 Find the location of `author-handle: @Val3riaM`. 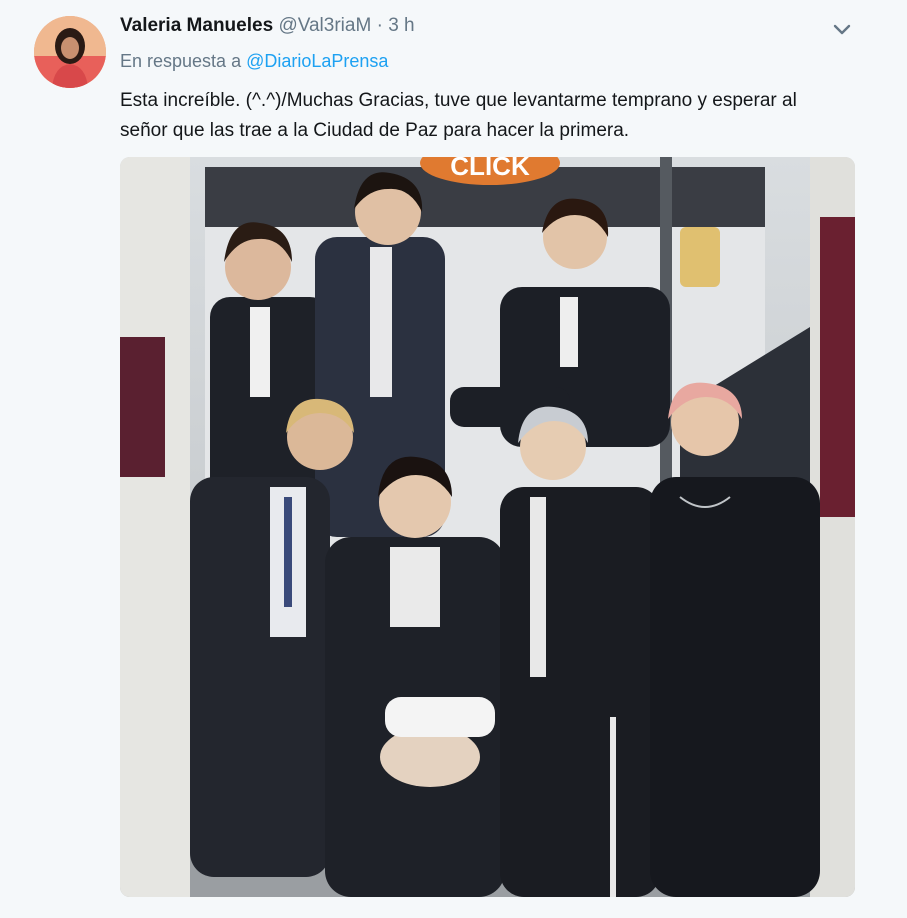

author-handle: @Val3riaM is located at coordinates (324, 25).